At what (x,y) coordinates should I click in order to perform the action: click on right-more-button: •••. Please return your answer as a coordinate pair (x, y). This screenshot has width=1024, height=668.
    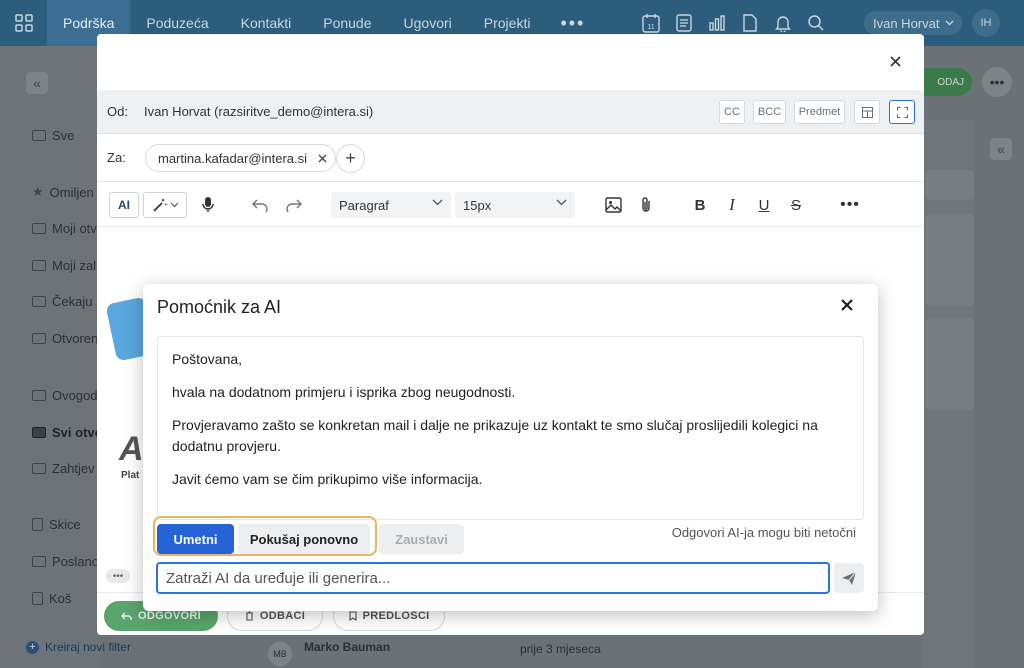
    Looking at the image, I should click on (997, 82).